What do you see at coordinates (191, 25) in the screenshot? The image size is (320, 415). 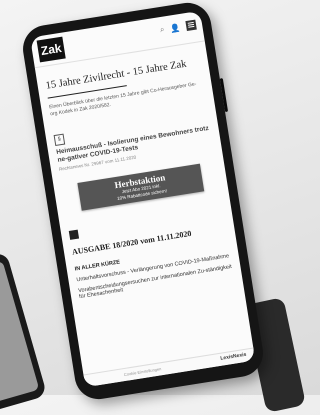 I see `menu-icon` at bounding box center [191, 25].